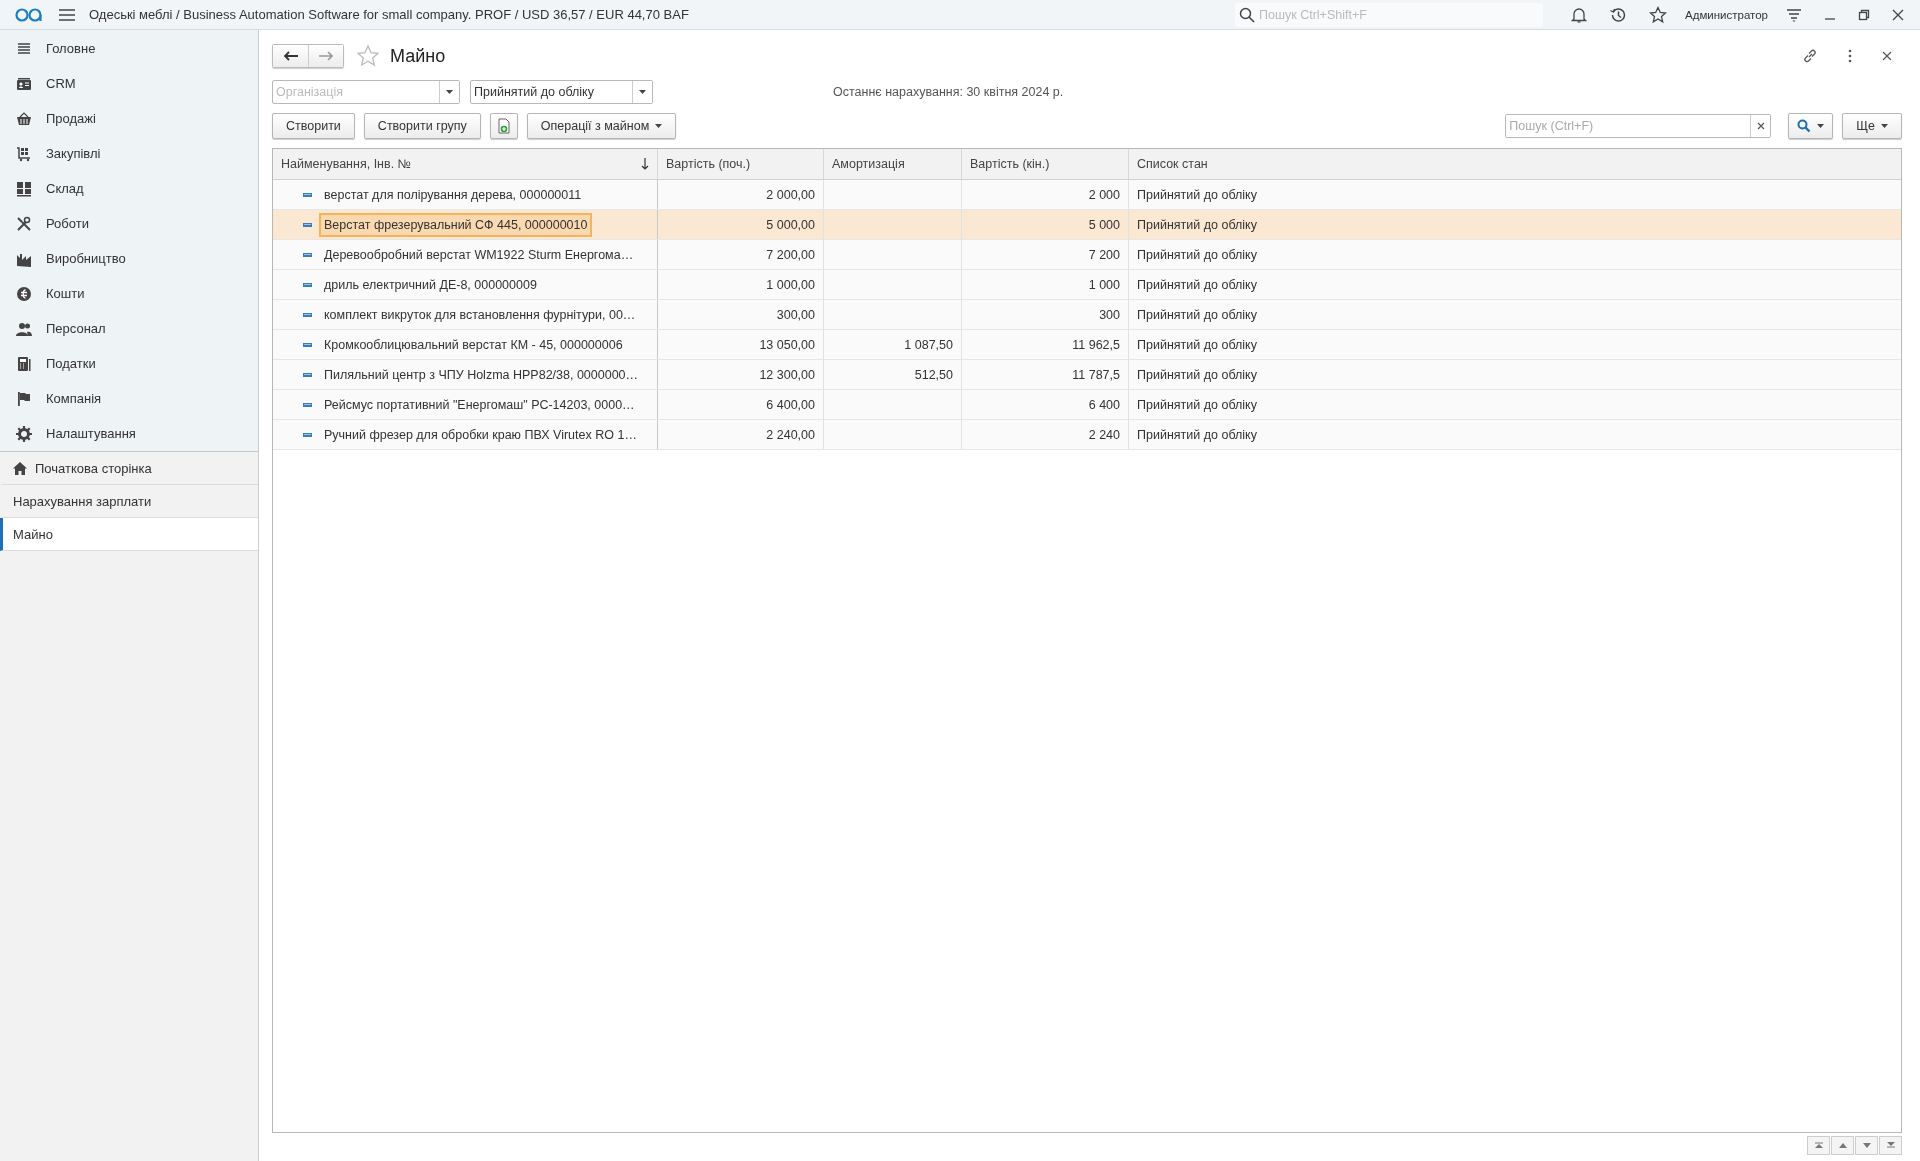  What do you see at coordinates (1087, 435) in the screenshot?
I see `table-row: Ручний фрезер для обробки краю ПВХ Virutex RO 1… 2 240,00 2 240 Прийнятий до обліку` at bounding box center [1087, 435].